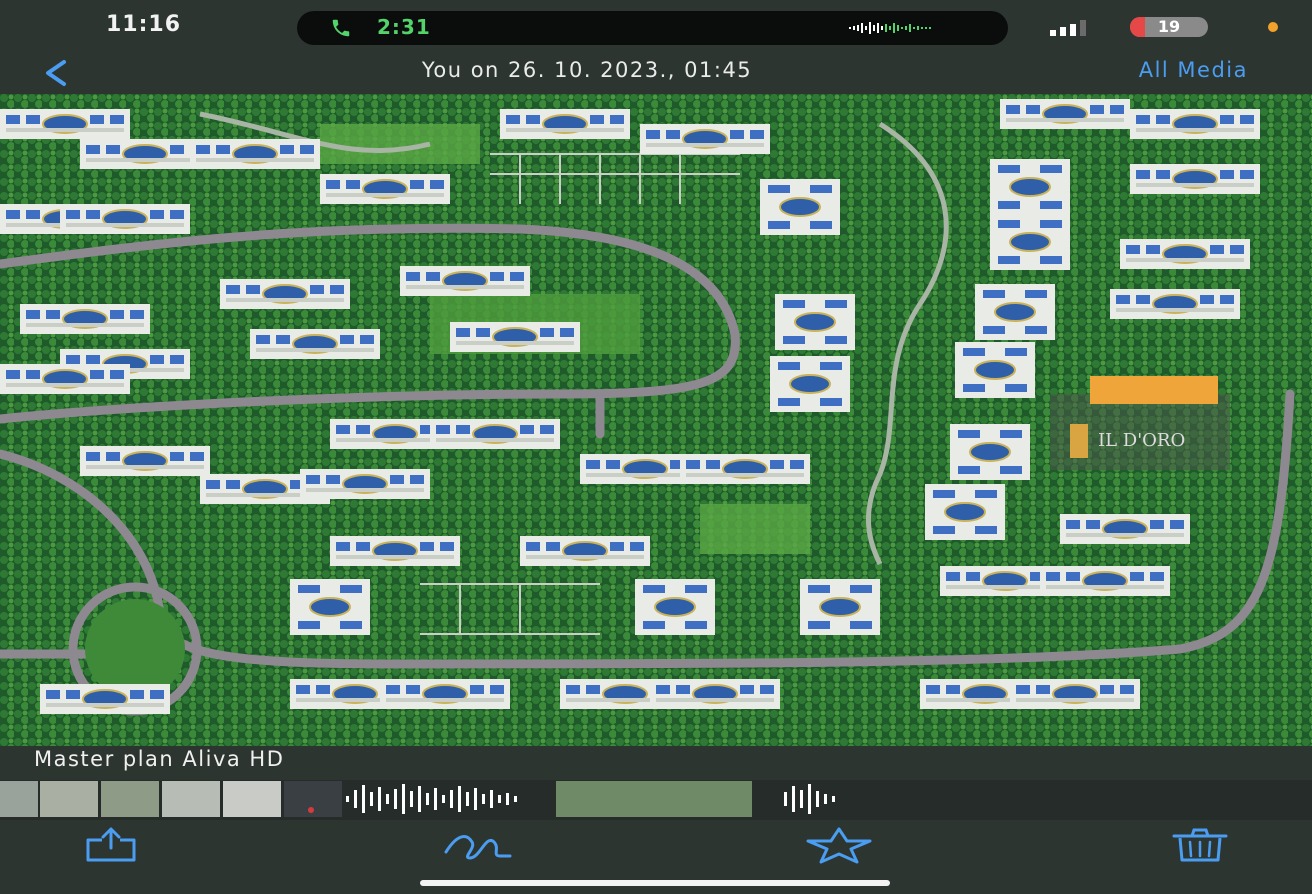 The image size is (1312, 894). I want to click on all-media-button: All Media, so click(1193, 70).